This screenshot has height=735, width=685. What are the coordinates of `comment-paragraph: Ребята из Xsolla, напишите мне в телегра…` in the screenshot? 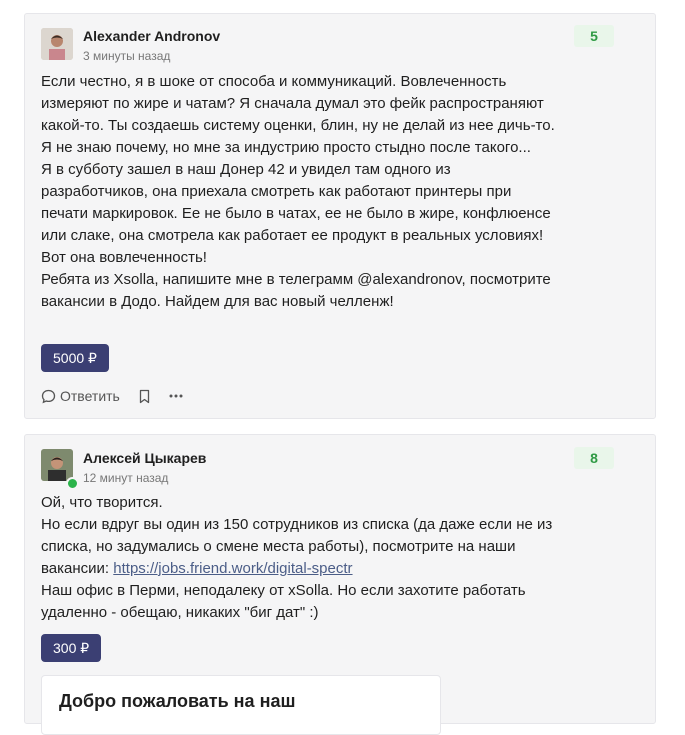 It's located at (296, 290).